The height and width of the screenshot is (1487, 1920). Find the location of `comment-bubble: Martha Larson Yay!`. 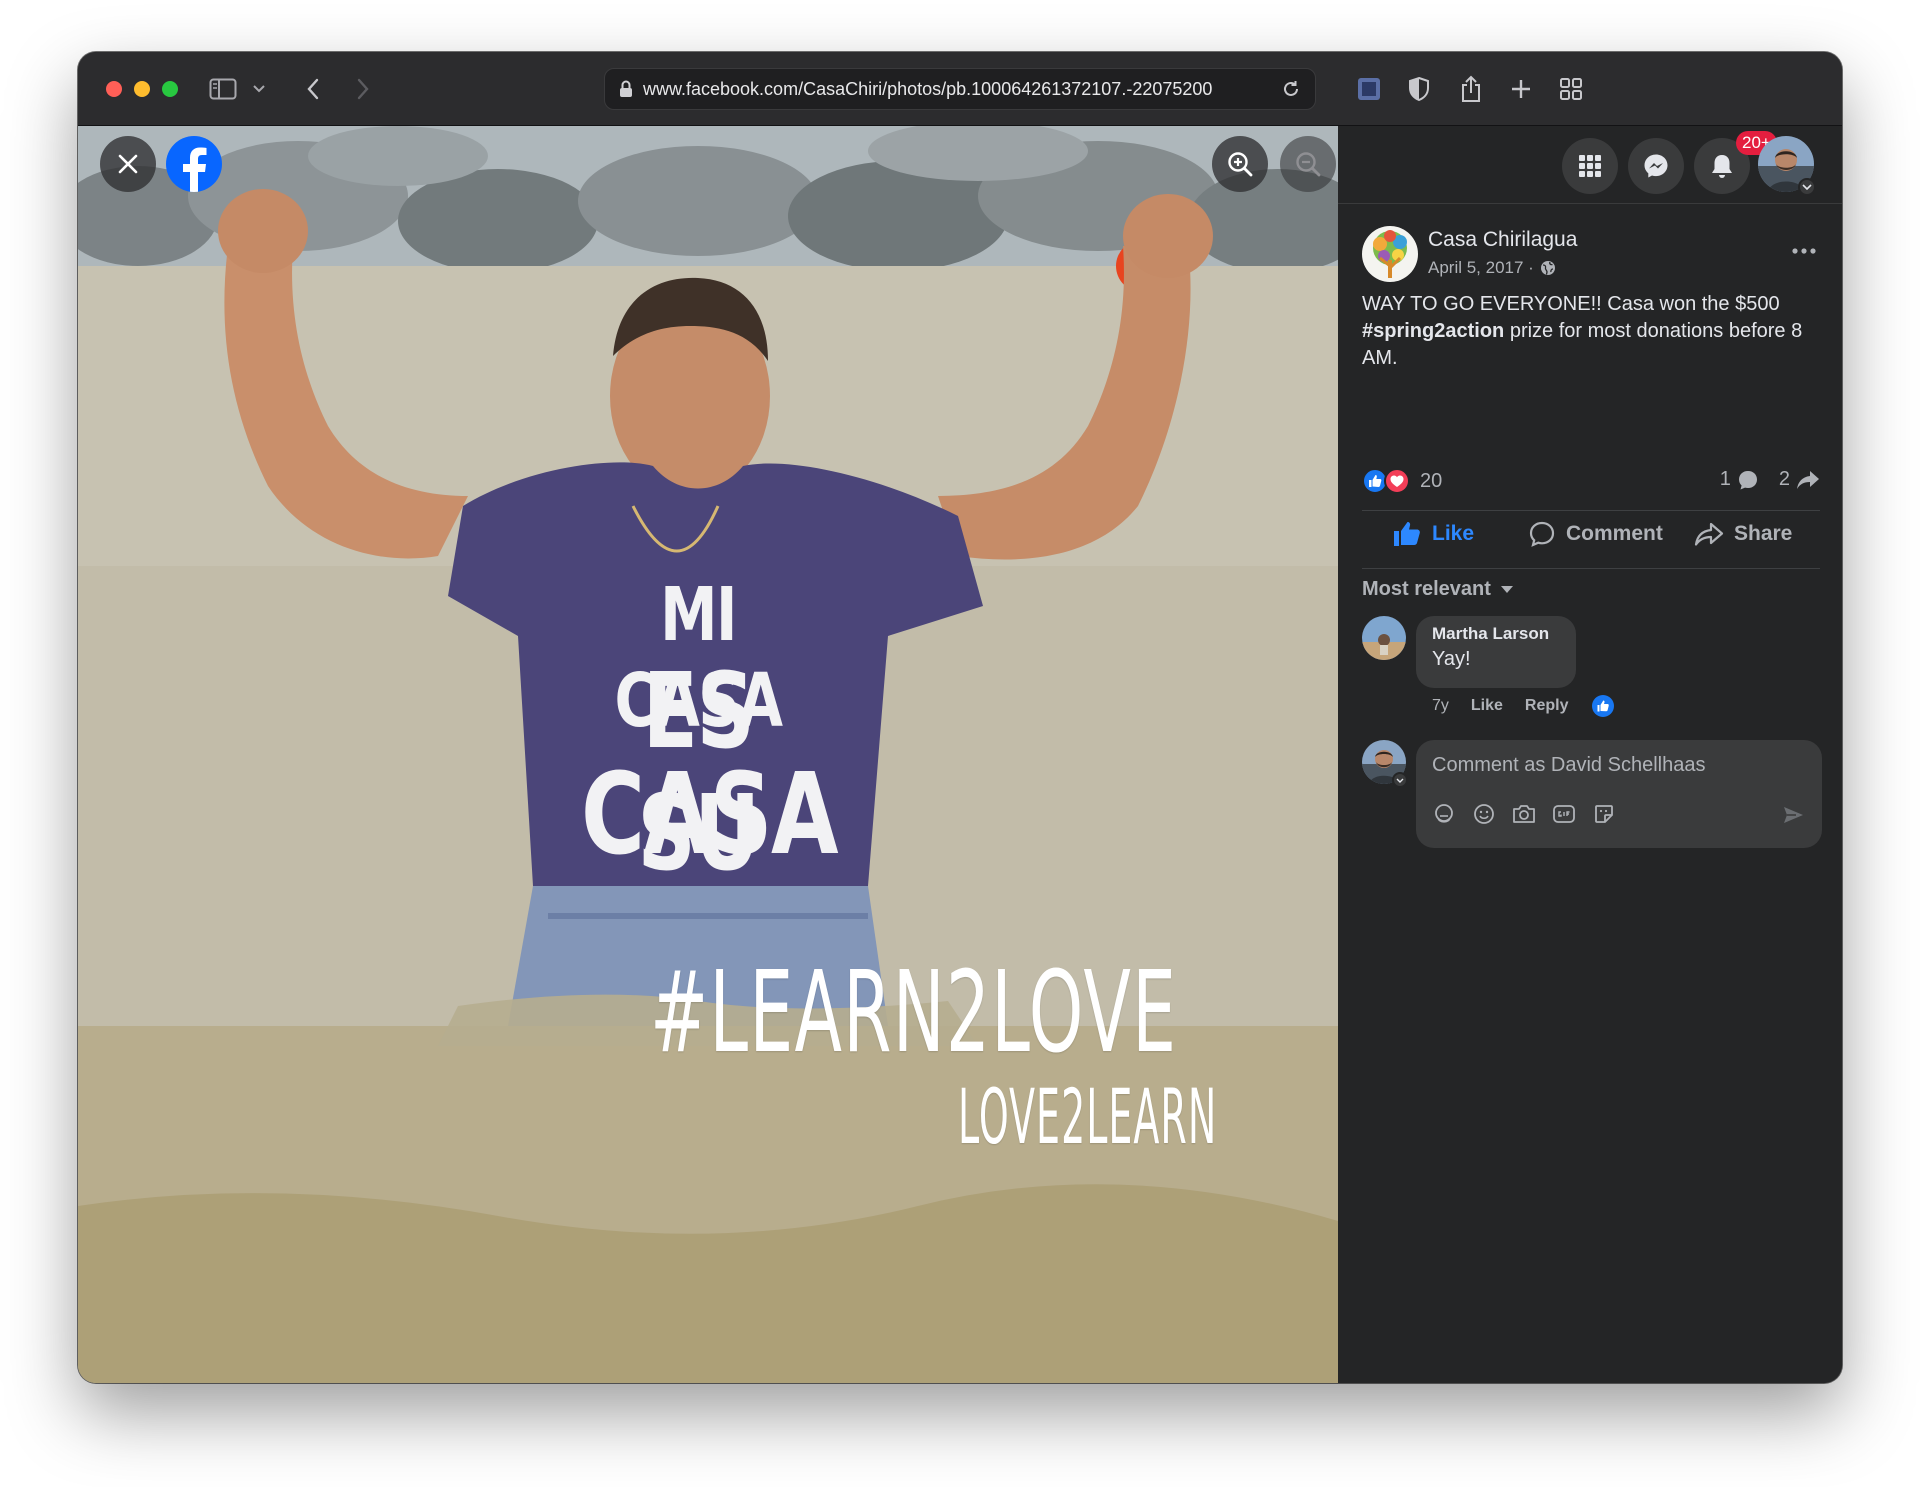

comment-bubble: Martha Larson Yay! is located at coordinates (1496, 652).